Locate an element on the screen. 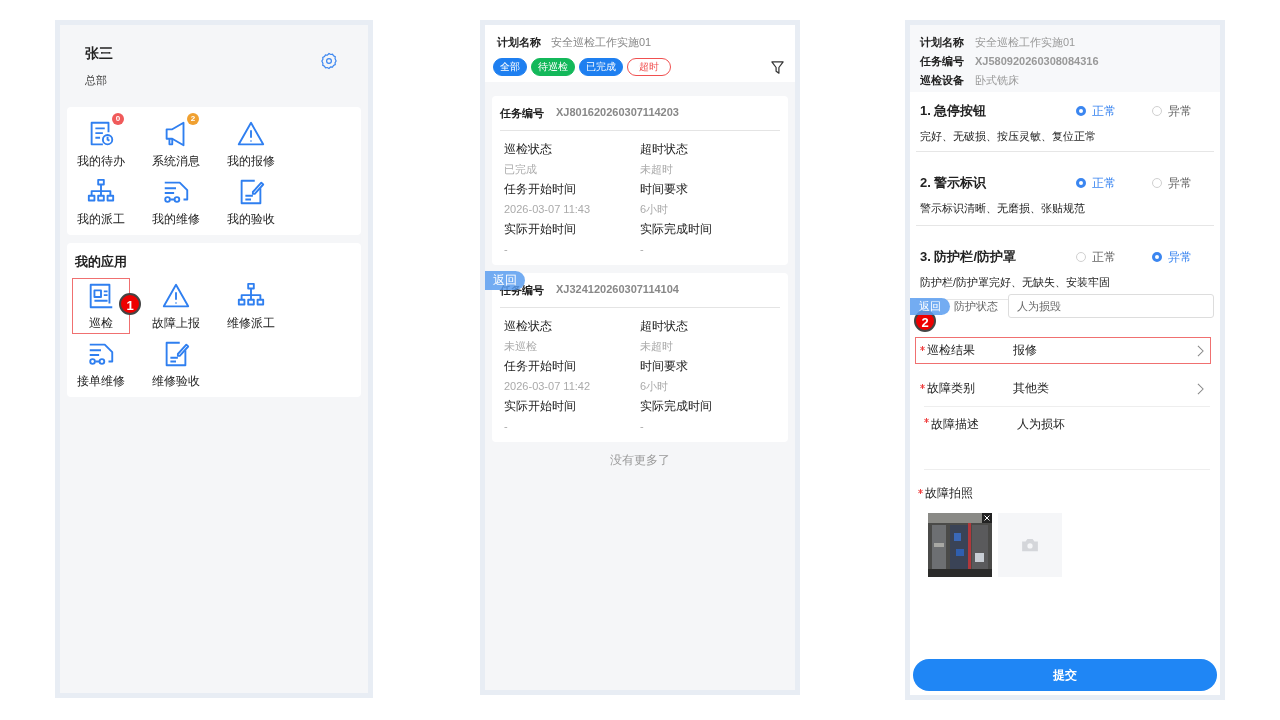  shortcut-label: 我的报修 is located at coordinates (251, 161).